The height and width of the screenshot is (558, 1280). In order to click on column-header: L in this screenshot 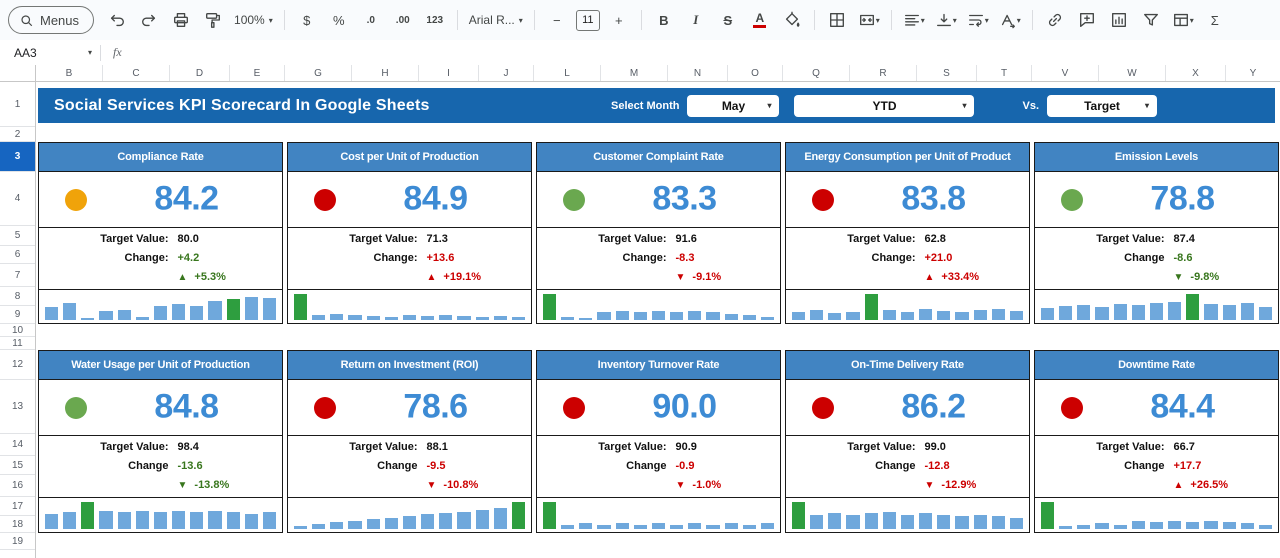, I will do `click(567, 73)`.